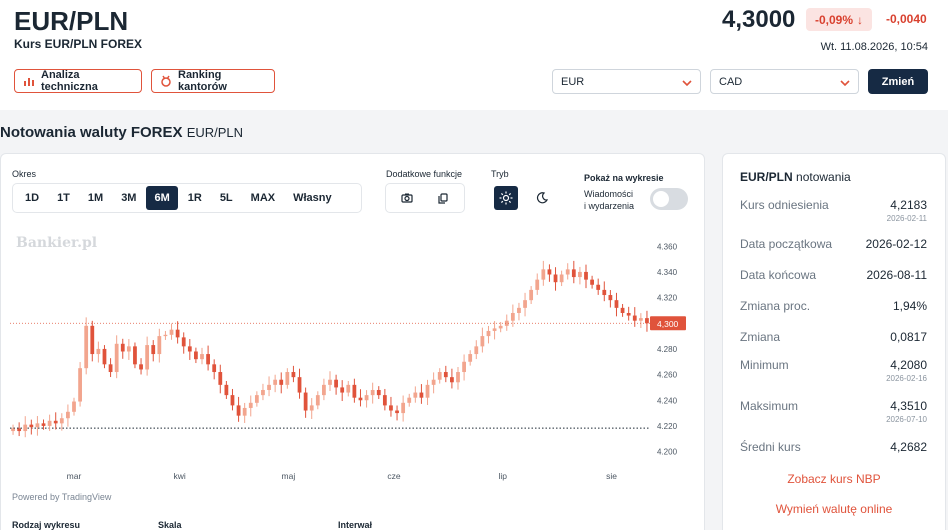 This screenshot has height=530, width=948. I want to click on period-button-6m: 6M, so click(162, 198).